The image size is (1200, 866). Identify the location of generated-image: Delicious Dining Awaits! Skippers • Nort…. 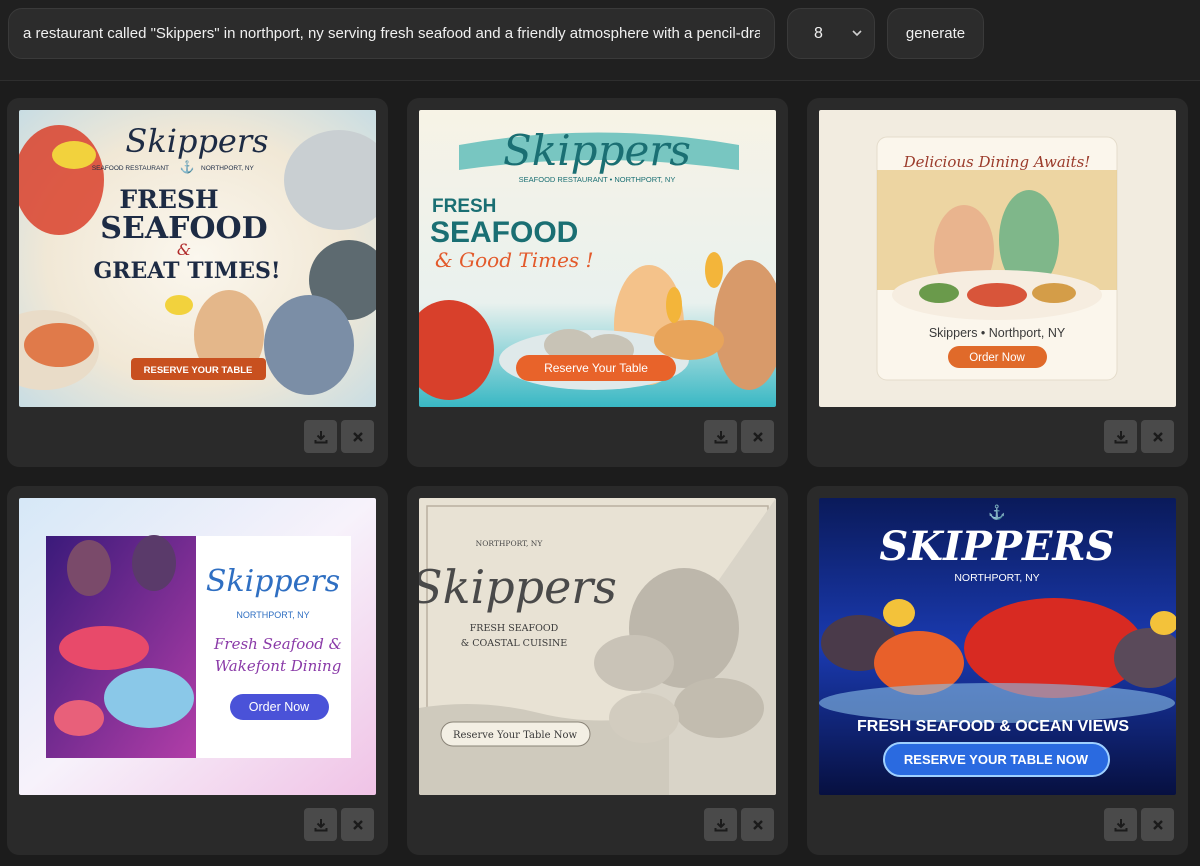
(997, 258).